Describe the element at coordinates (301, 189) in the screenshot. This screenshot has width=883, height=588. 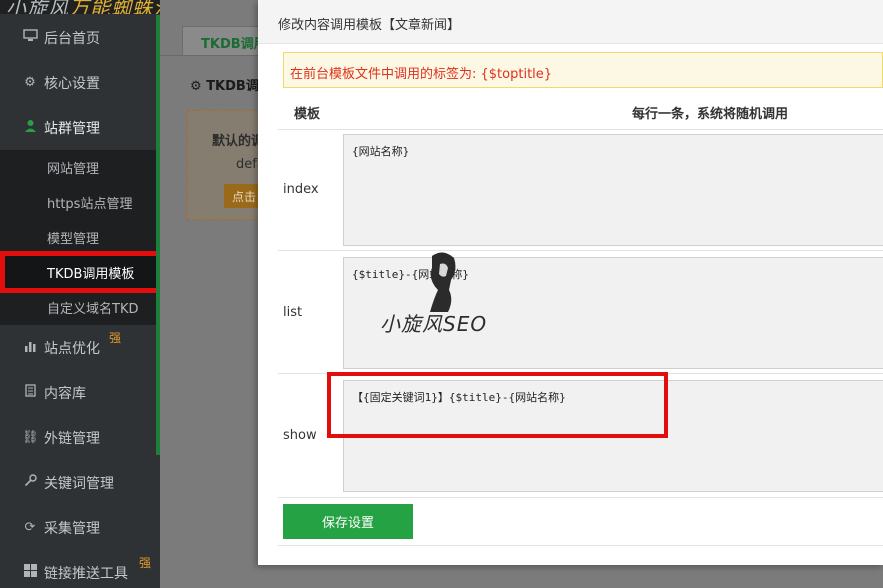
I see `row-label: index` at that location.